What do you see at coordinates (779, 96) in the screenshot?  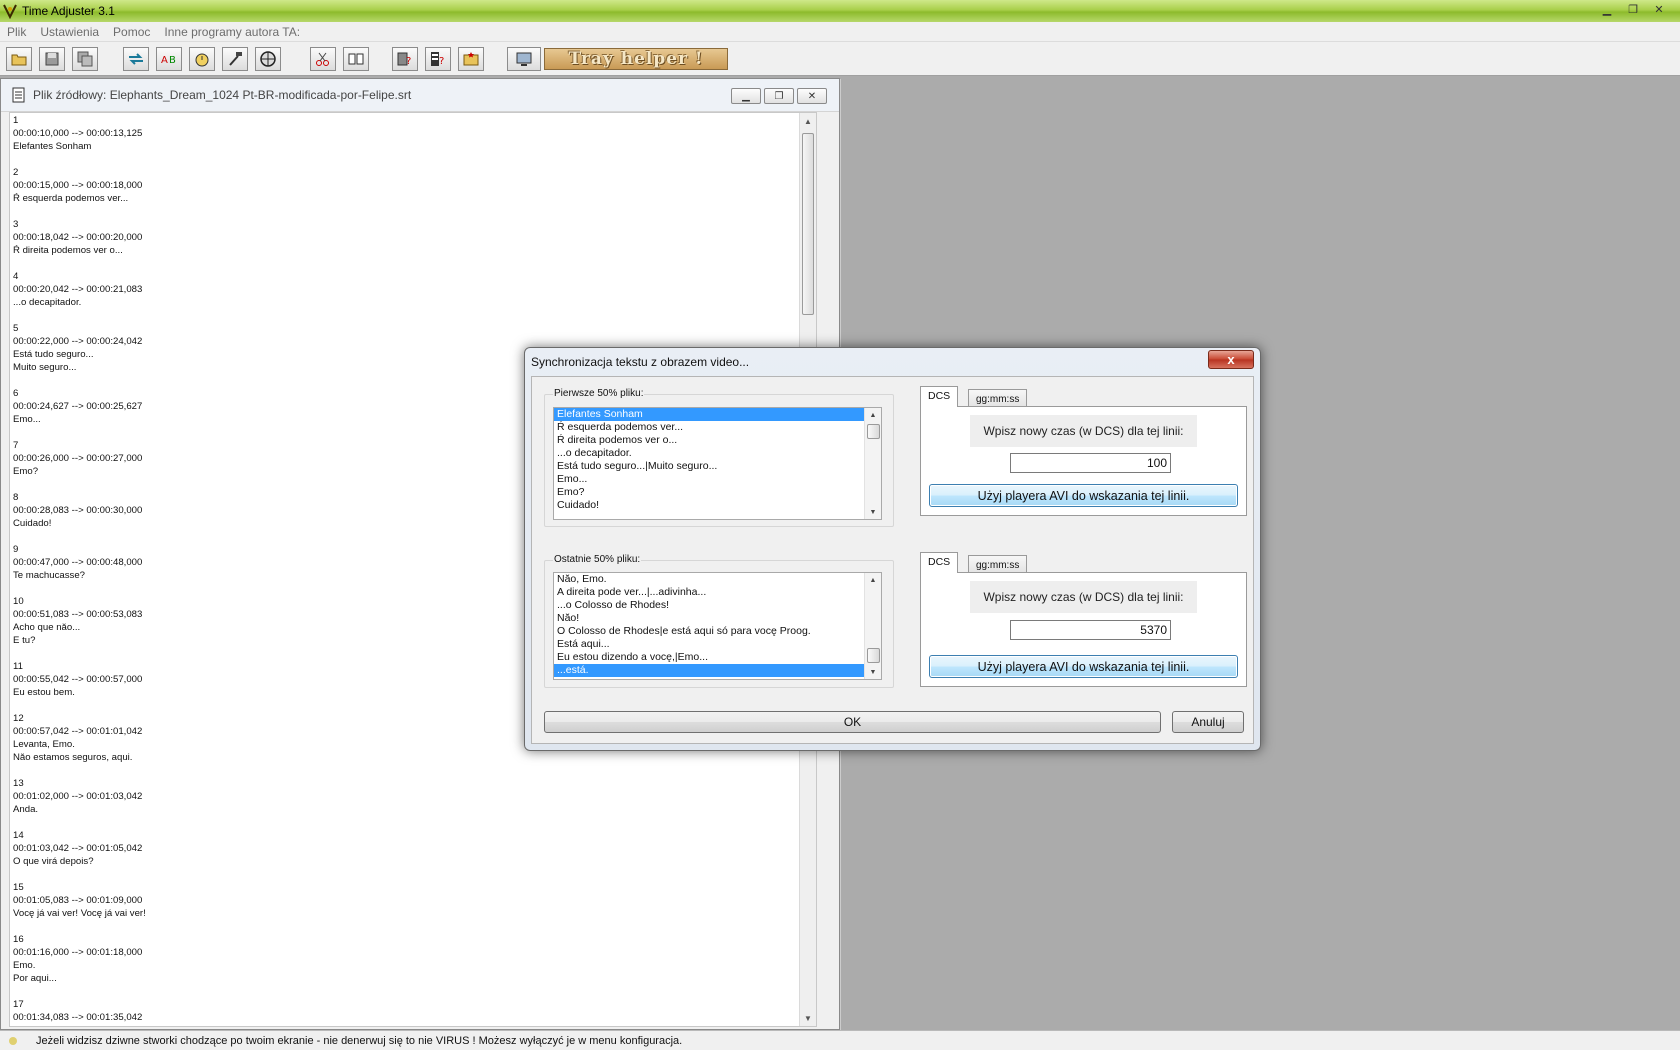 I see `source-restore-button: ❐` at bounding box center [779, 96].